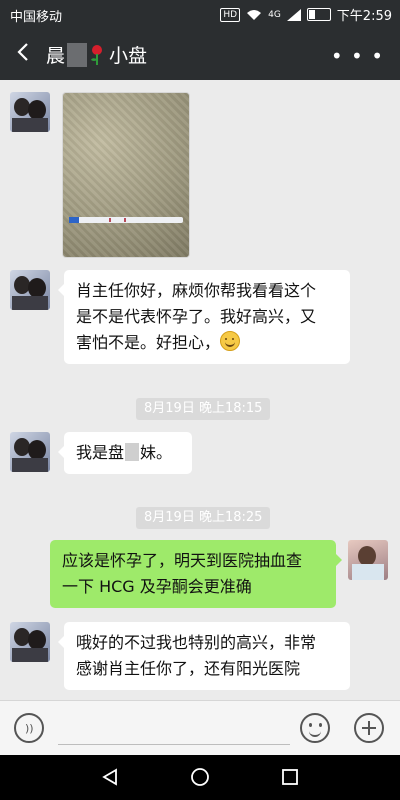  What do you see at coordinates (157, 586) in the screenshot?
I see `message-line: 一下 HCG 及孕酮会更准确` at bounding box center [157, 586].